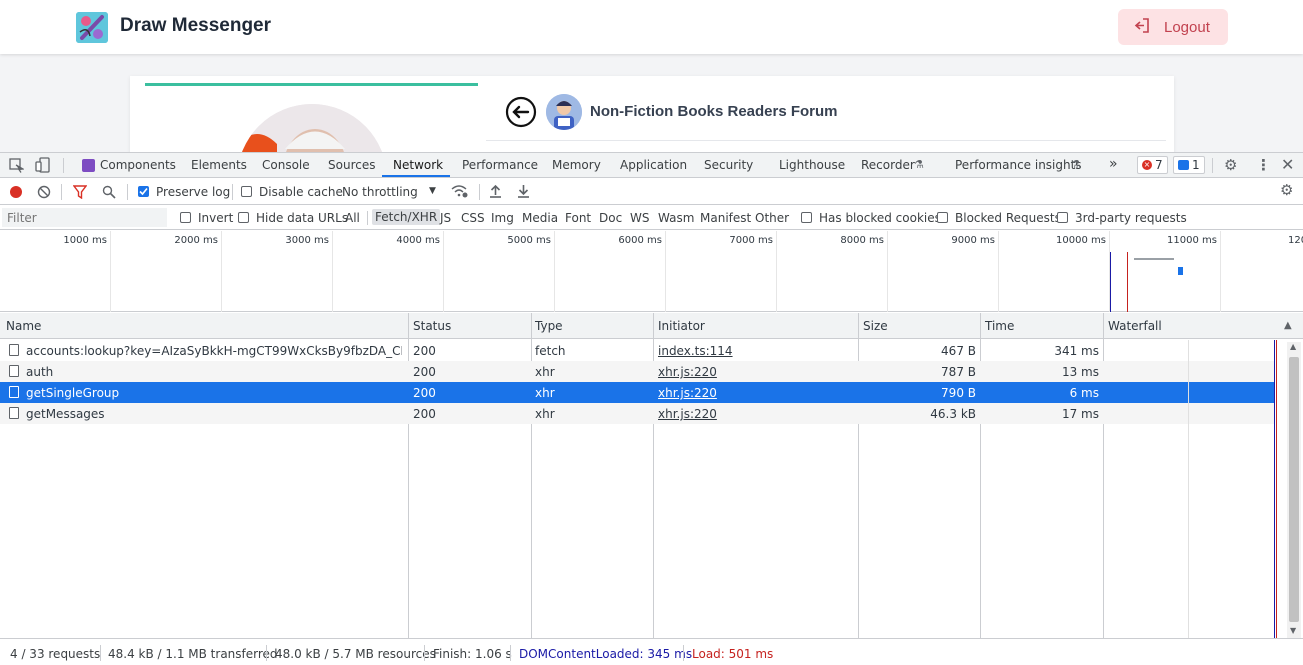 The height and width of the screenshot is (665, 1303). Describe the element at coordinates (14, 392) in the screenshot. I see `request-type-icon` at that location.